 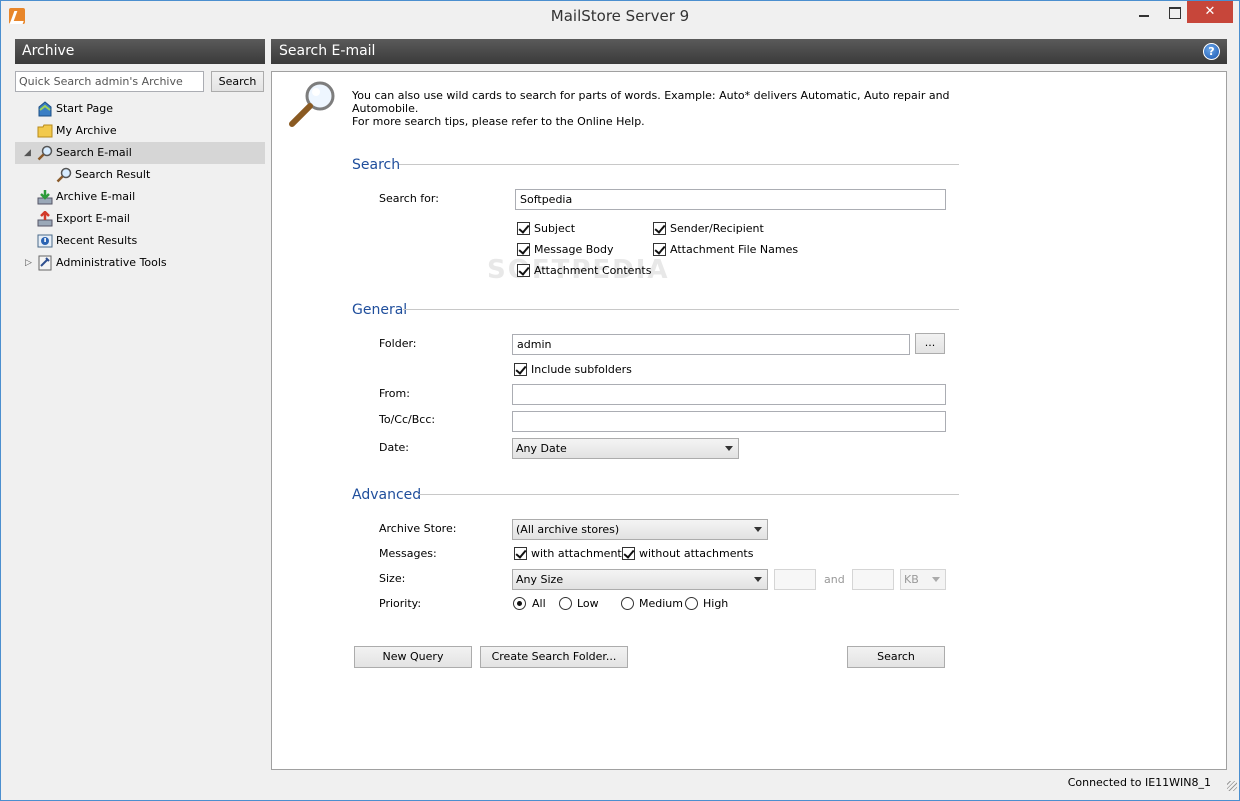 What do you see at coordinates (45, 197) in the screenshot?
I see `archive-email-icon` at bounding box center [45, 197].